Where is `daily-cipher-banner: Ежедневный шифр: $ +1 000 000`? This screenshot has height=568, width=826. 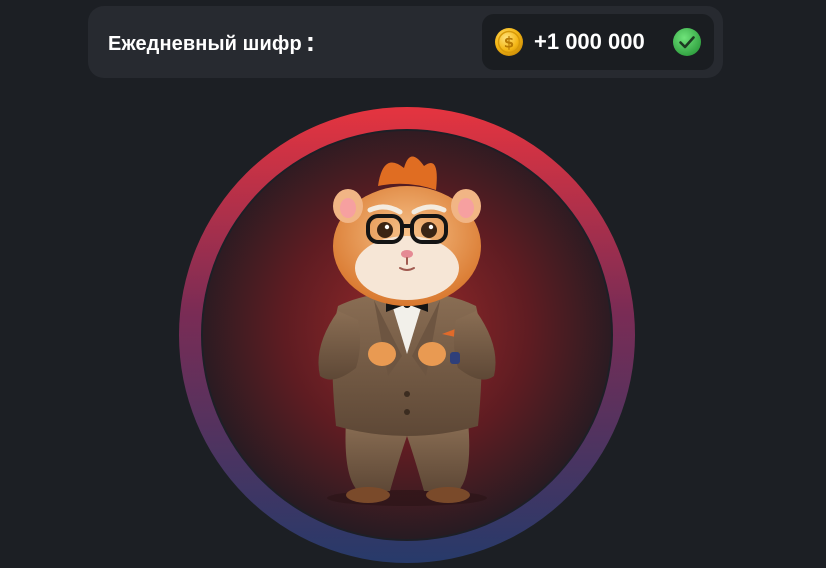
daily-cipher-banner: Ежедневный шифр: $ +1 000 000 is located at coordinates (405, 42).